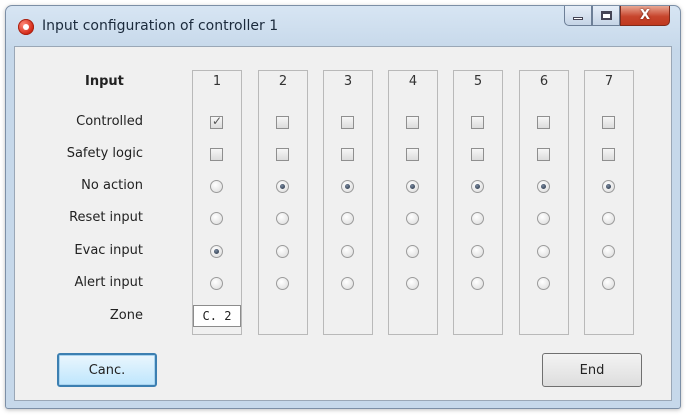 The width and height of the screenshot is (688, 416). What do you see at coordinates (348, 81) in the screenshot?
I see `column-header-3: 3` at bounding box center [348, 81].